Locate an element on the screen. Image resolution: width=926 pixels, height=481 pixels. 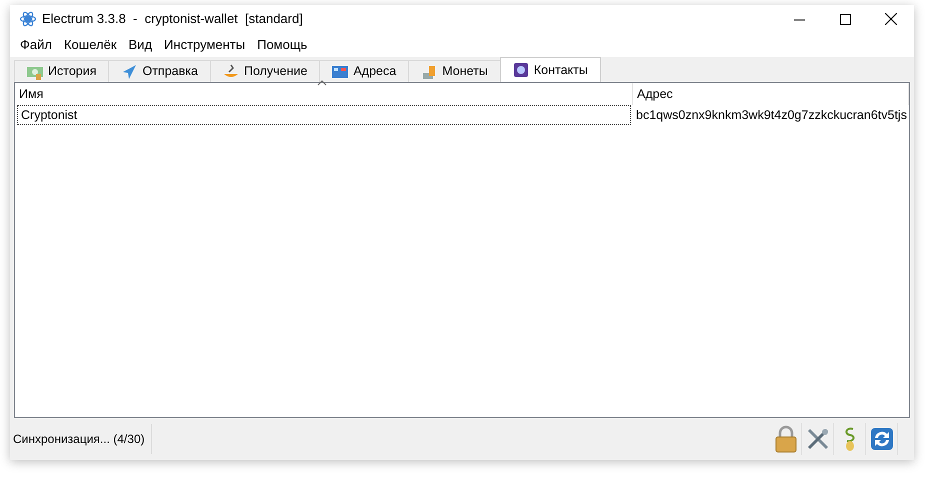
close-icon is located at coordinates (891, 19).